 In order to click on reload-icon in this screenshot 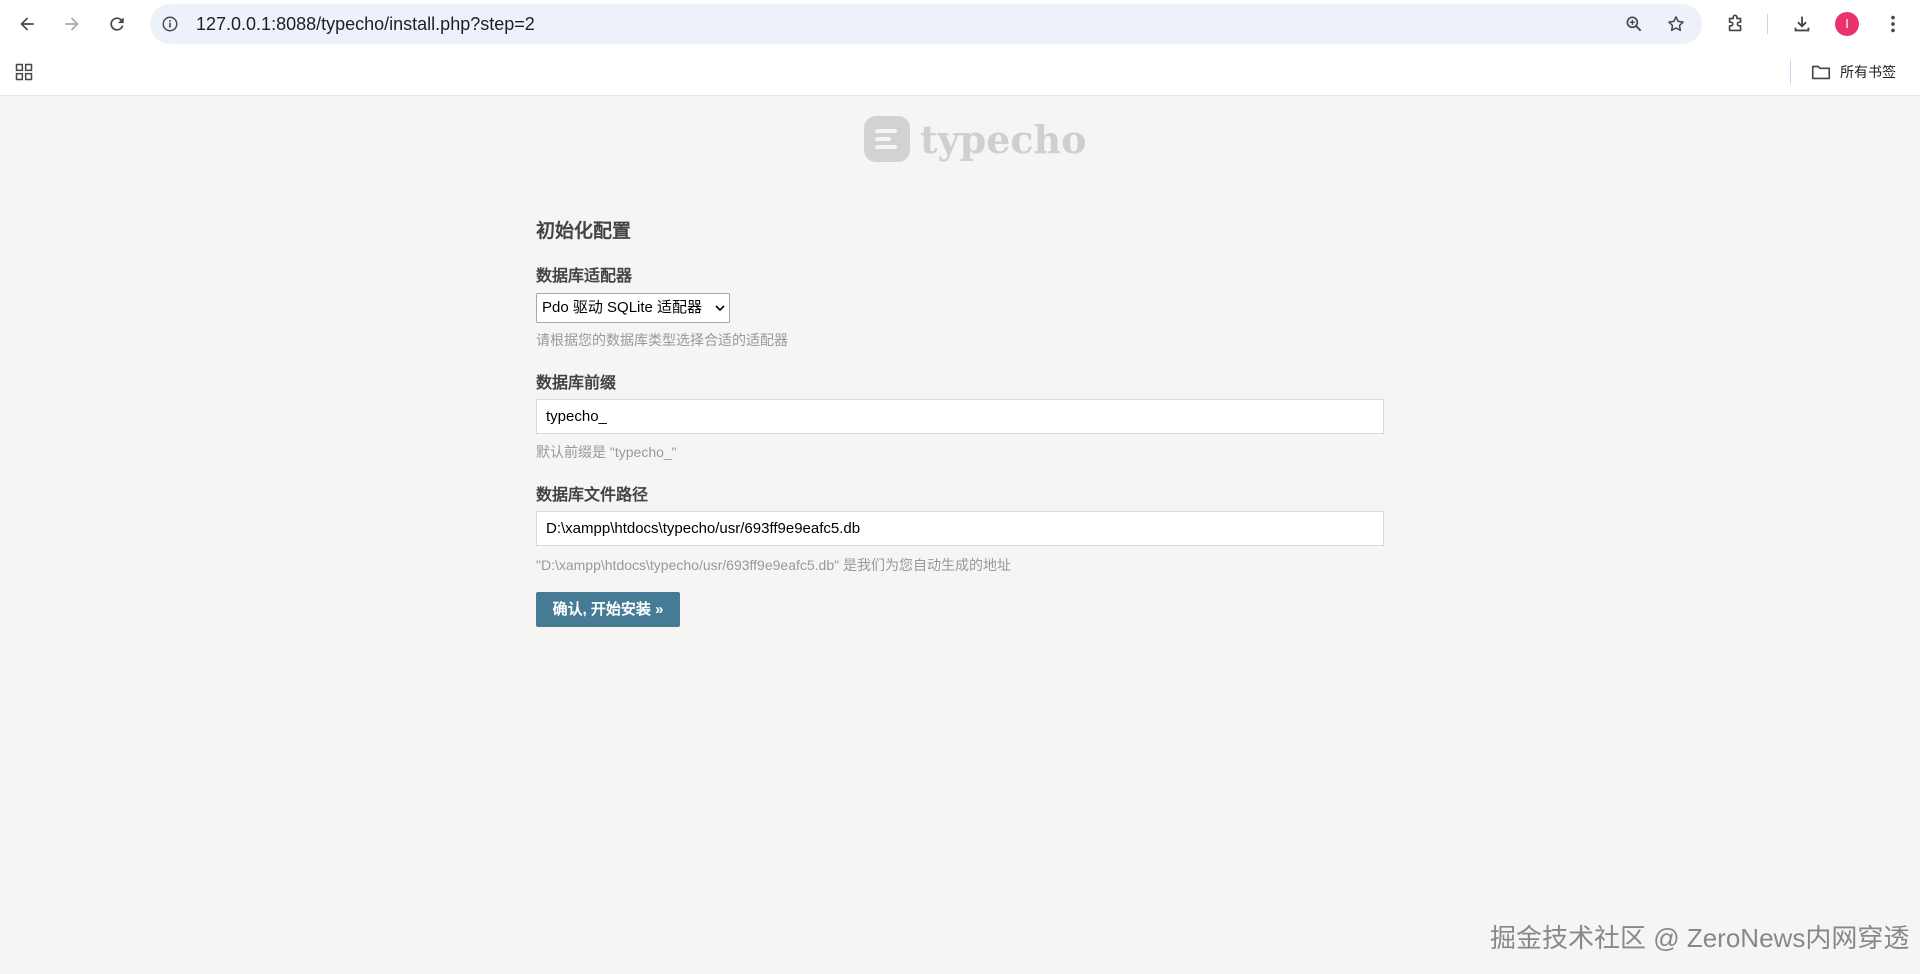, I will do `click(117, 24)`.